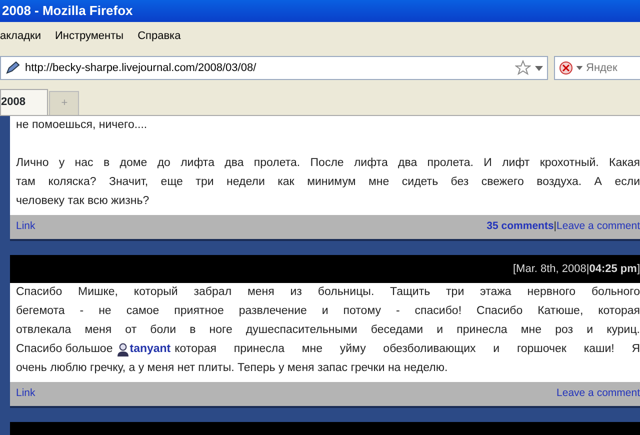 This screenshot has width=640, height=435. I want to click on post-text-line: там коляска? Значит, еще три недели как минимум мне сидеть без свежего воздуха. А если, so click(328, 182).